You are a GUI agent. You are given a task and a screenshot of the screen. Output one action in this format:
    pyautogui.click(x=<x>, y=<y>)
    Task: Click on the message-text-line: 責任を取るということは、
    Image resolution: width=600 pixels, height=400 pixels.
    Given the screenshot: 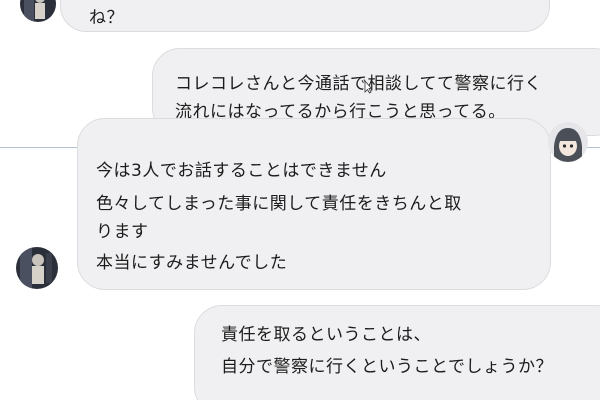 What is the action you would take?
    pyautogui.click(x=326, y=335)
    